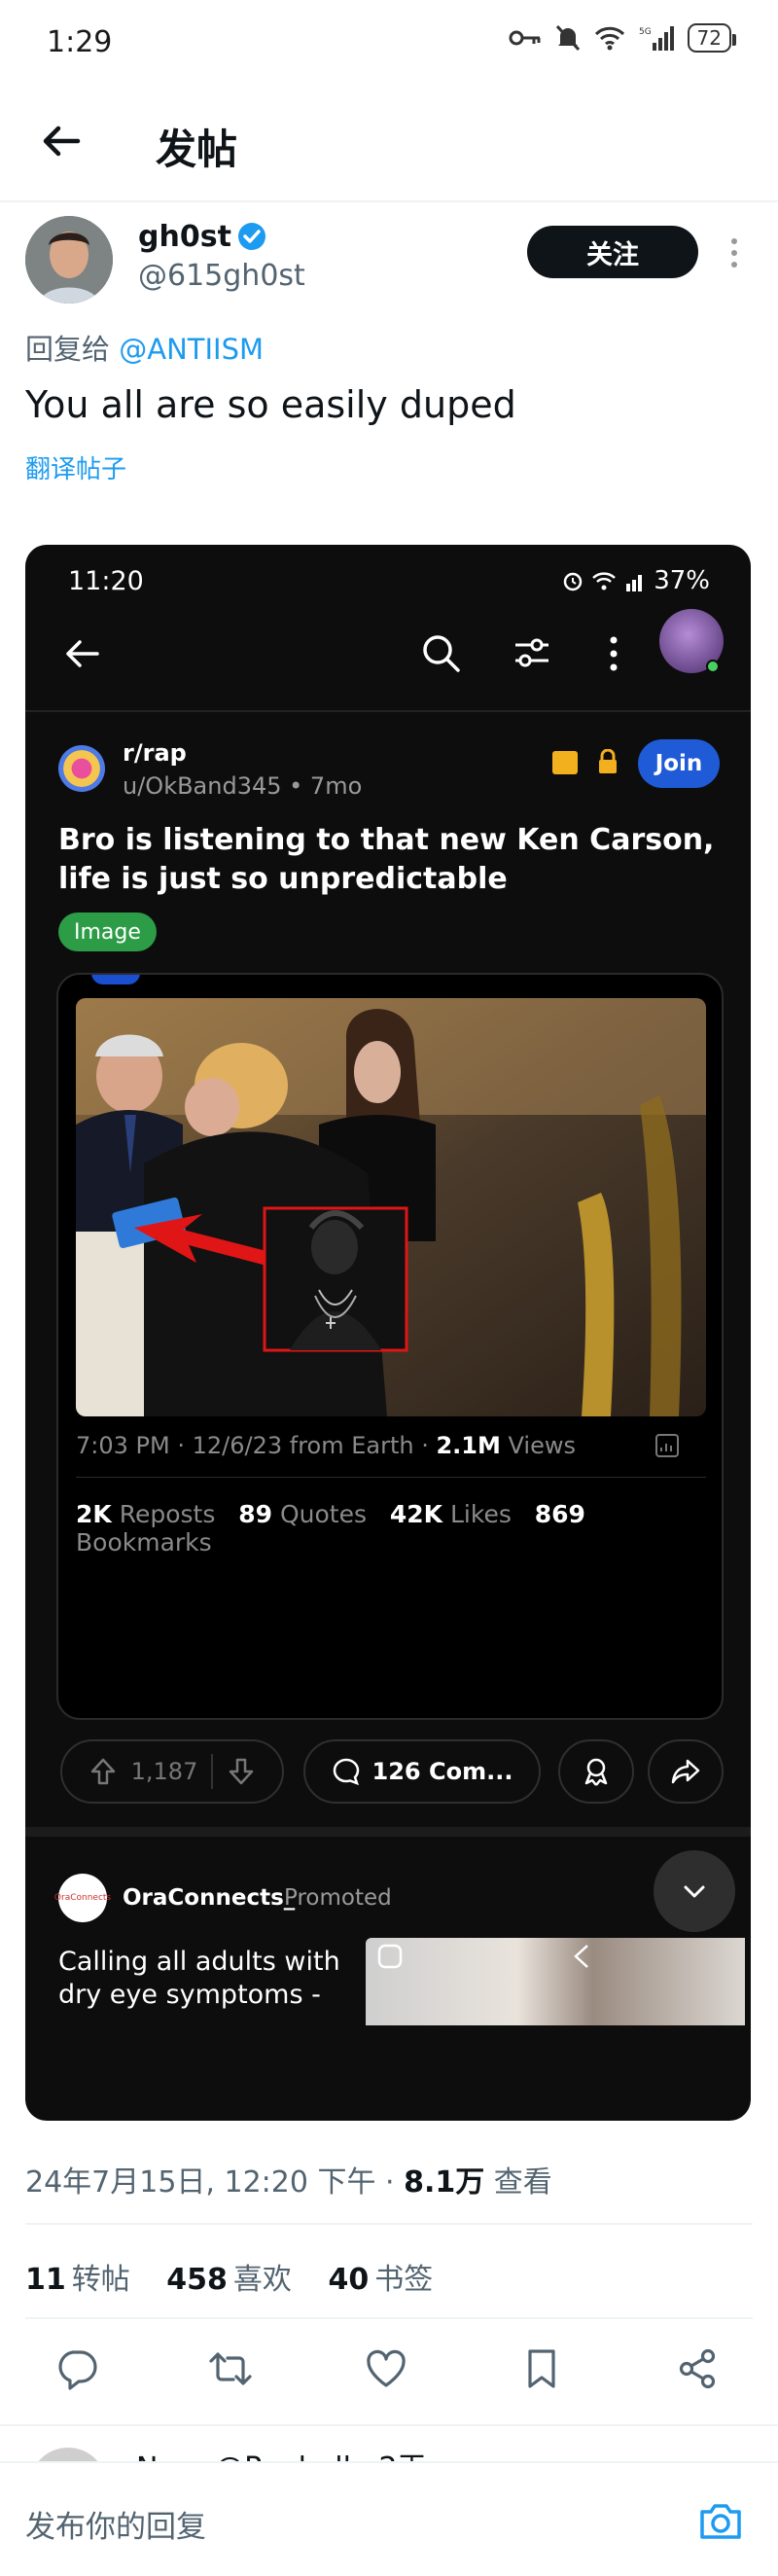 The height and width of the screenshot is (2576, 778). I want to click on tweet-stats: 11 转帖 458 喜欢 40 书签, so click(229, 2276).